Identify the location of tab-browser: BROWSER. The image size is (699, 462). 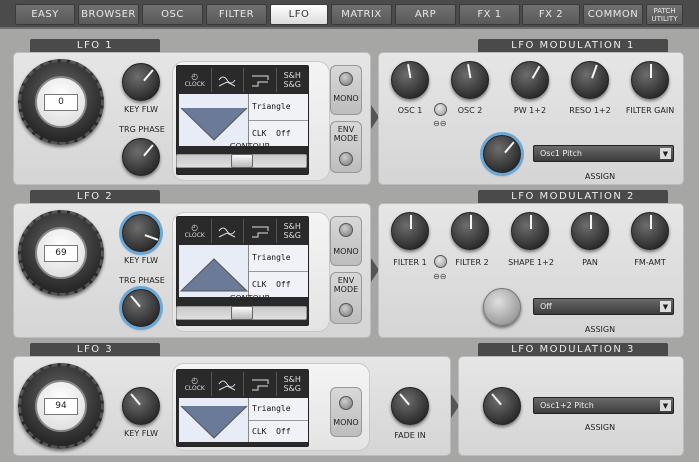
(108, 14).